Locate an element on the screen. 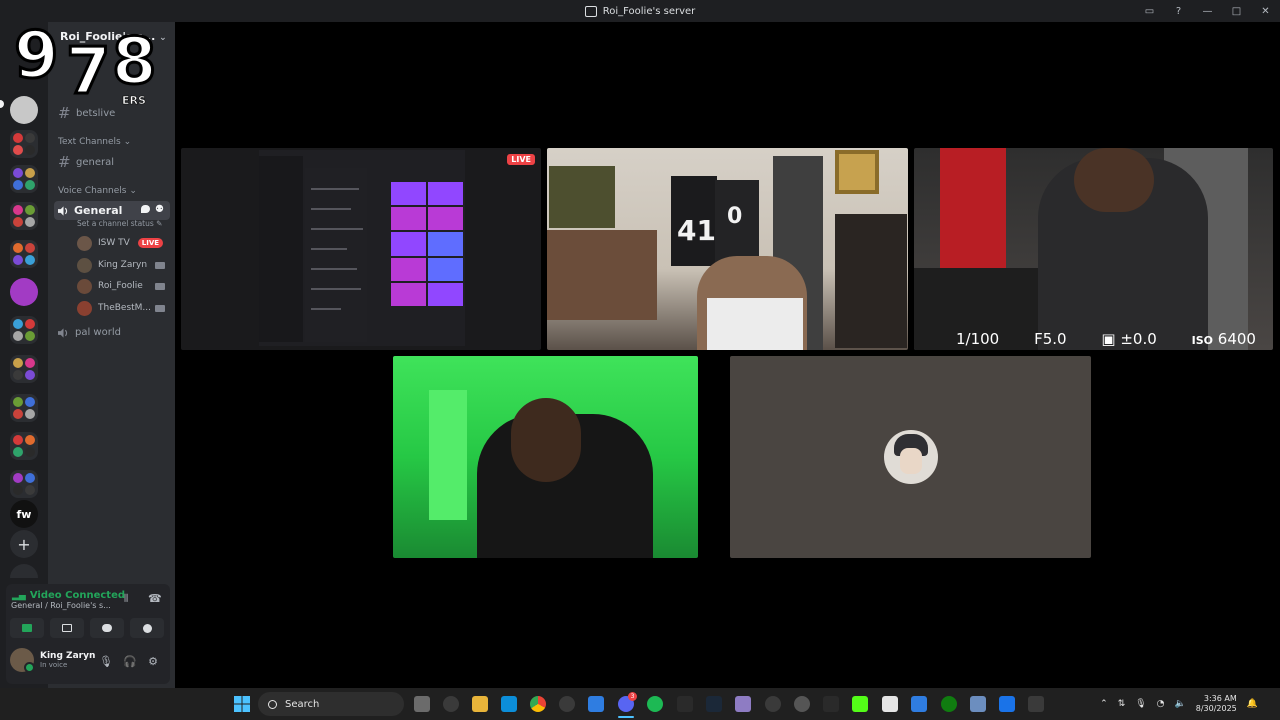  server-fw-label: fw is located at coordinates (24, 514).